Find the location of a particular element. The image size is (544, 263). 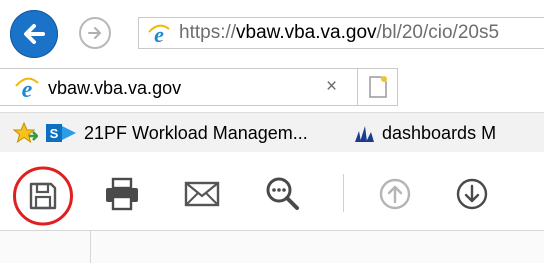

email-button is located at coordinates (202, 194).